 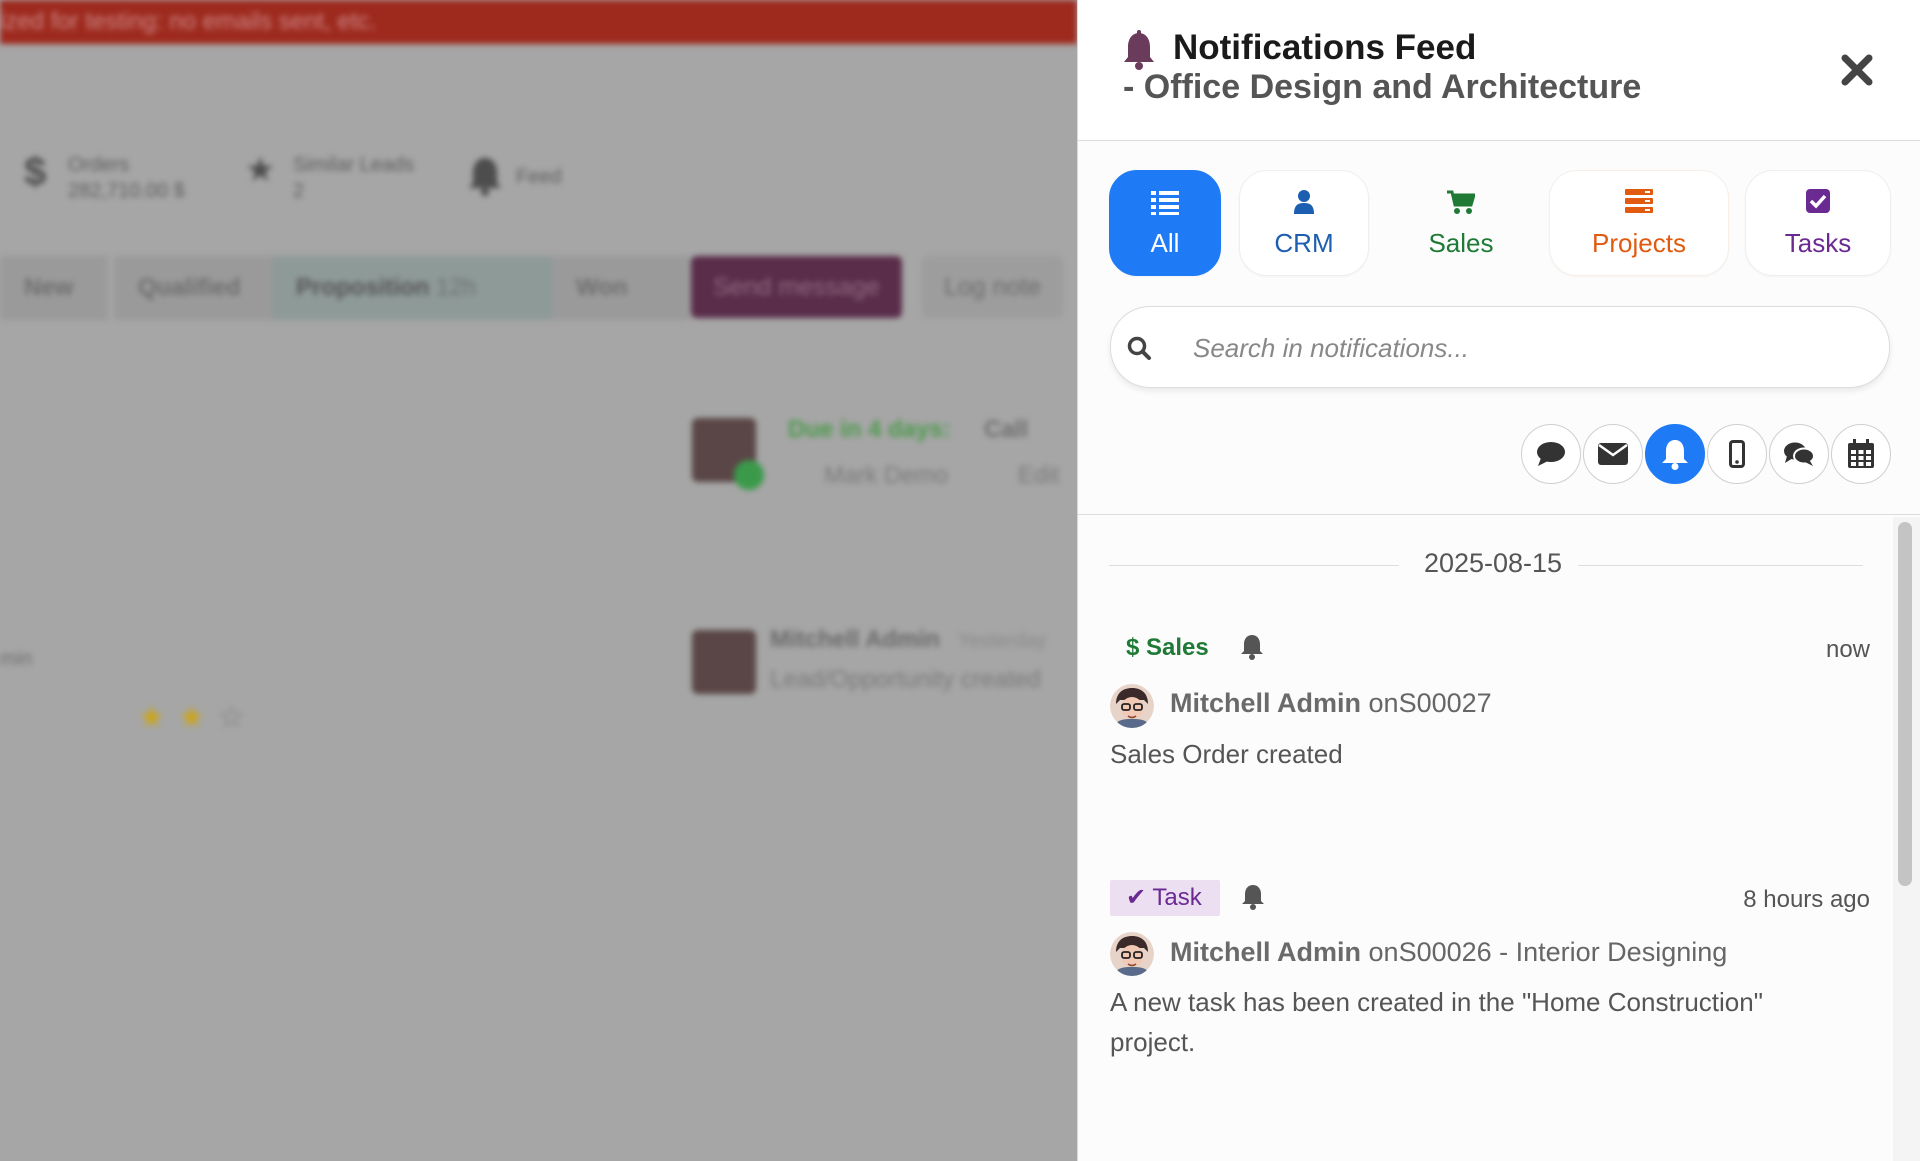 What do you see at coordinates (539, 177) in the screenshot?
I see `stat-label: Feed` at bounding box center [539, 177].